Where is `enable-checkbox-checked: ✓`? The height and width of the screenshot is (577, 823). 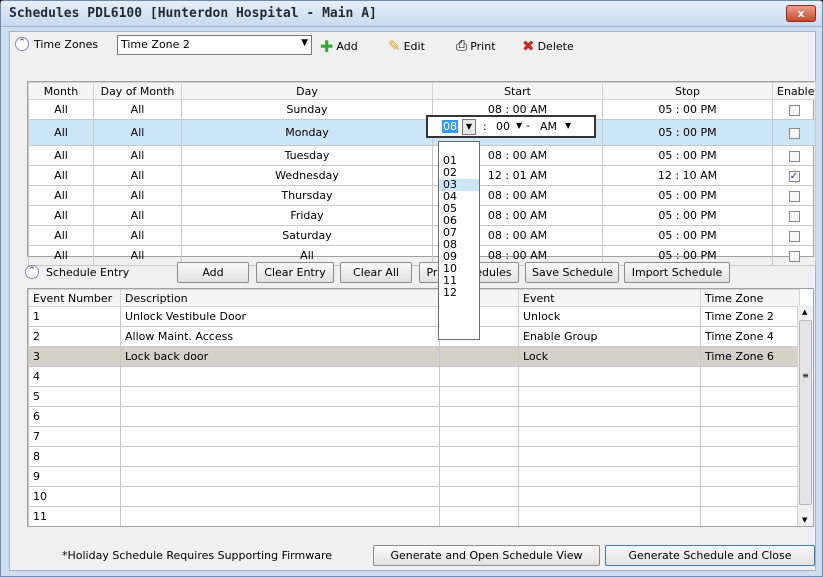
enable-checkbox-checked: ✓ is located at coordinates (794, 176).